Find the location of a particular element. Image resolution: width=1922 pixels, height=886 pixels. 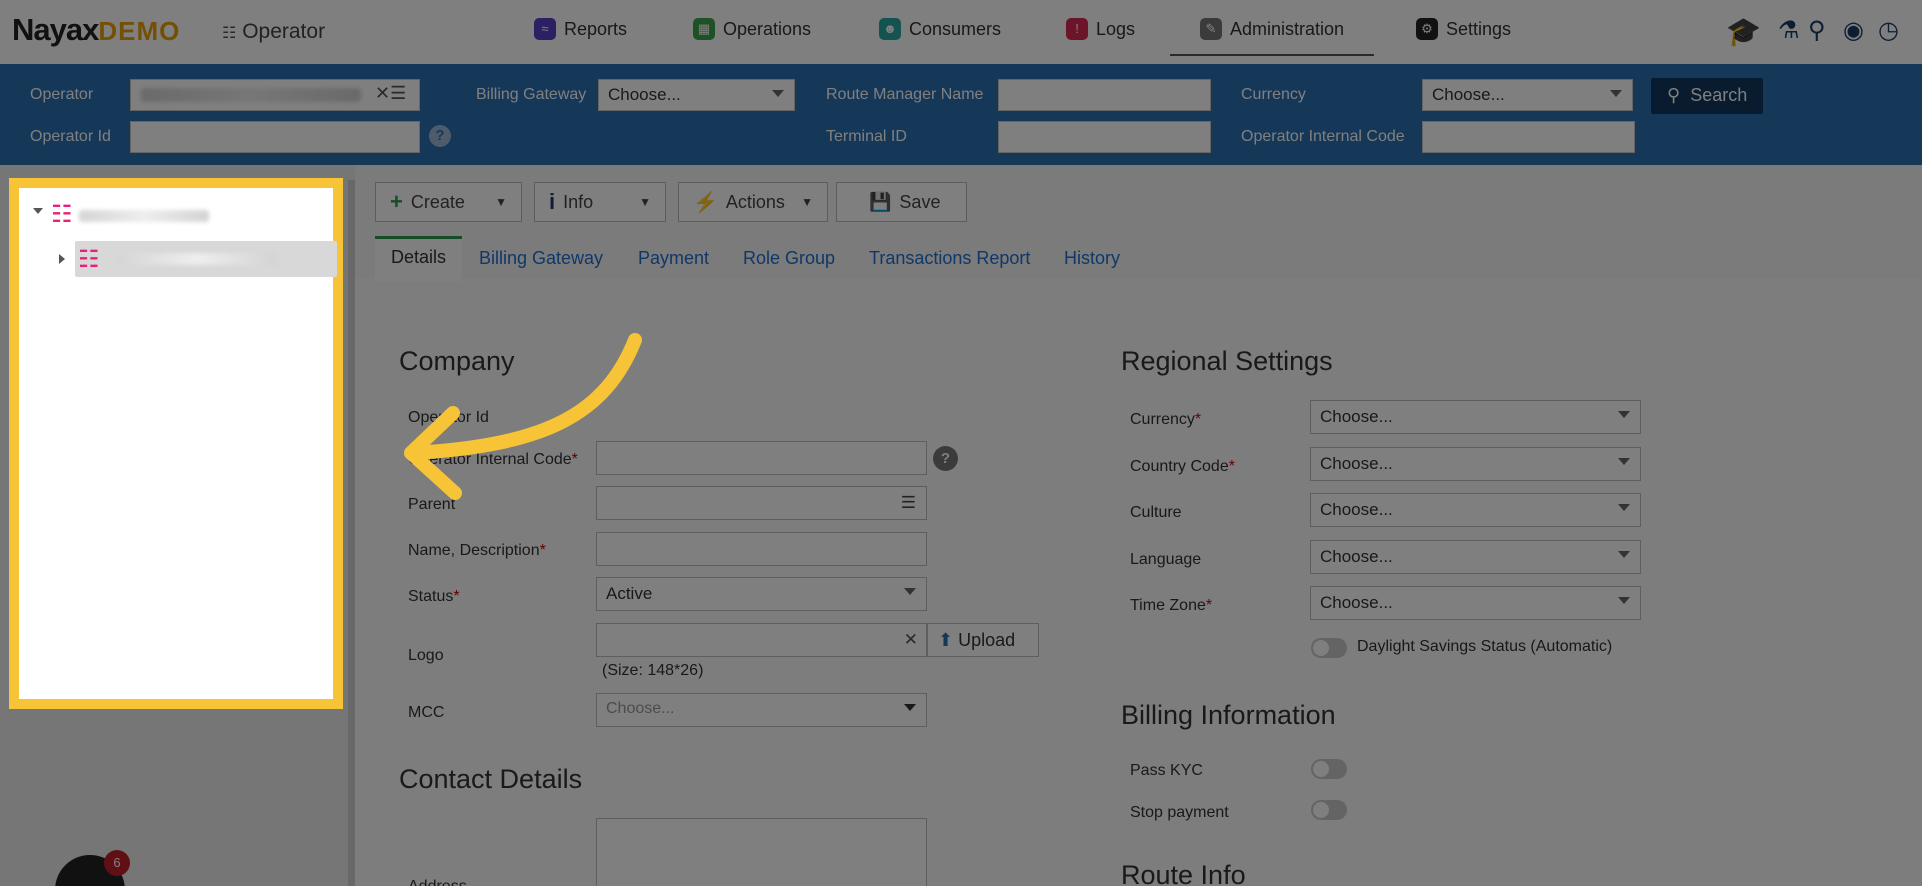

operator-tree-highlight: ☷ ☷ is located at coordinates (176, 443).